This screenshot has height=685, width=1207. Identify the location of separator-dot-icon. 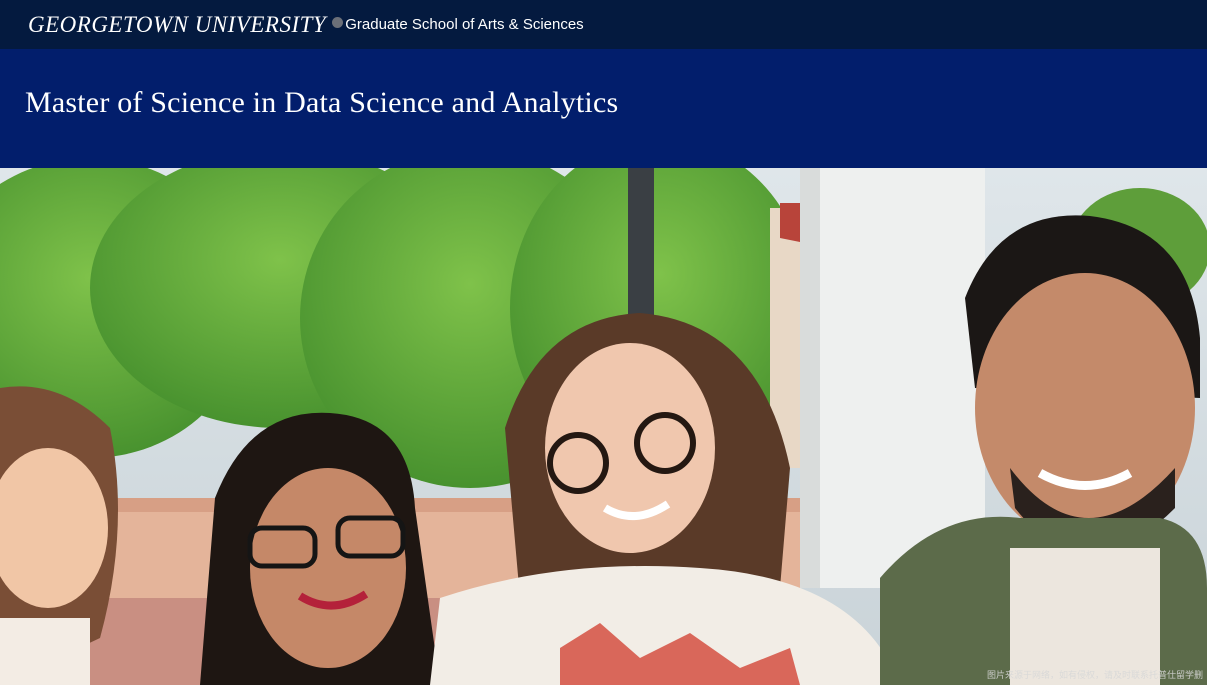
(338, 22).